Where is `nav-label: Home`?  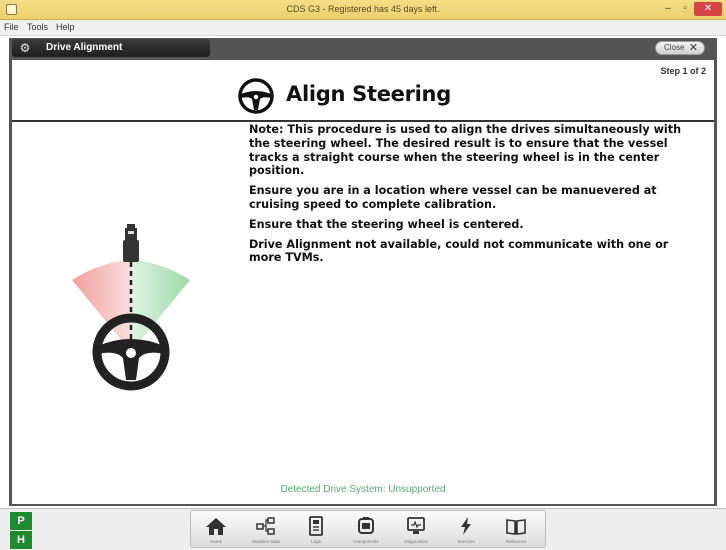 nav-label: Home is located at coordinates (215, 541).